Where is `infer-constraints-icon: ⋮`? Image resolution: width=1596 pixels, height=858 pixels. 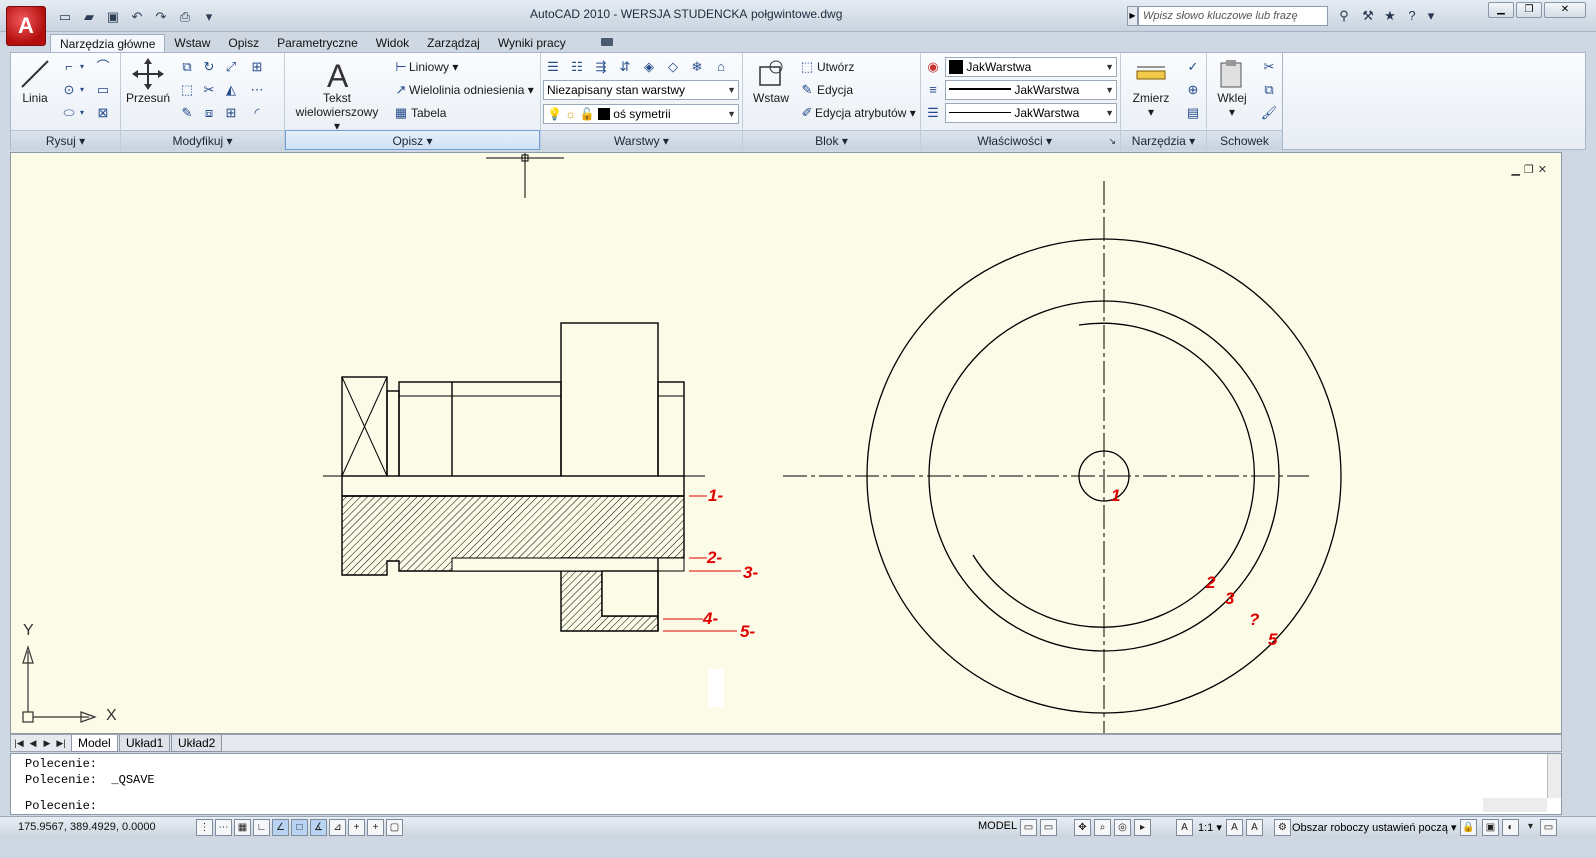 infer-constraints-icon: ⋮ is located at coordinates (204, 827).